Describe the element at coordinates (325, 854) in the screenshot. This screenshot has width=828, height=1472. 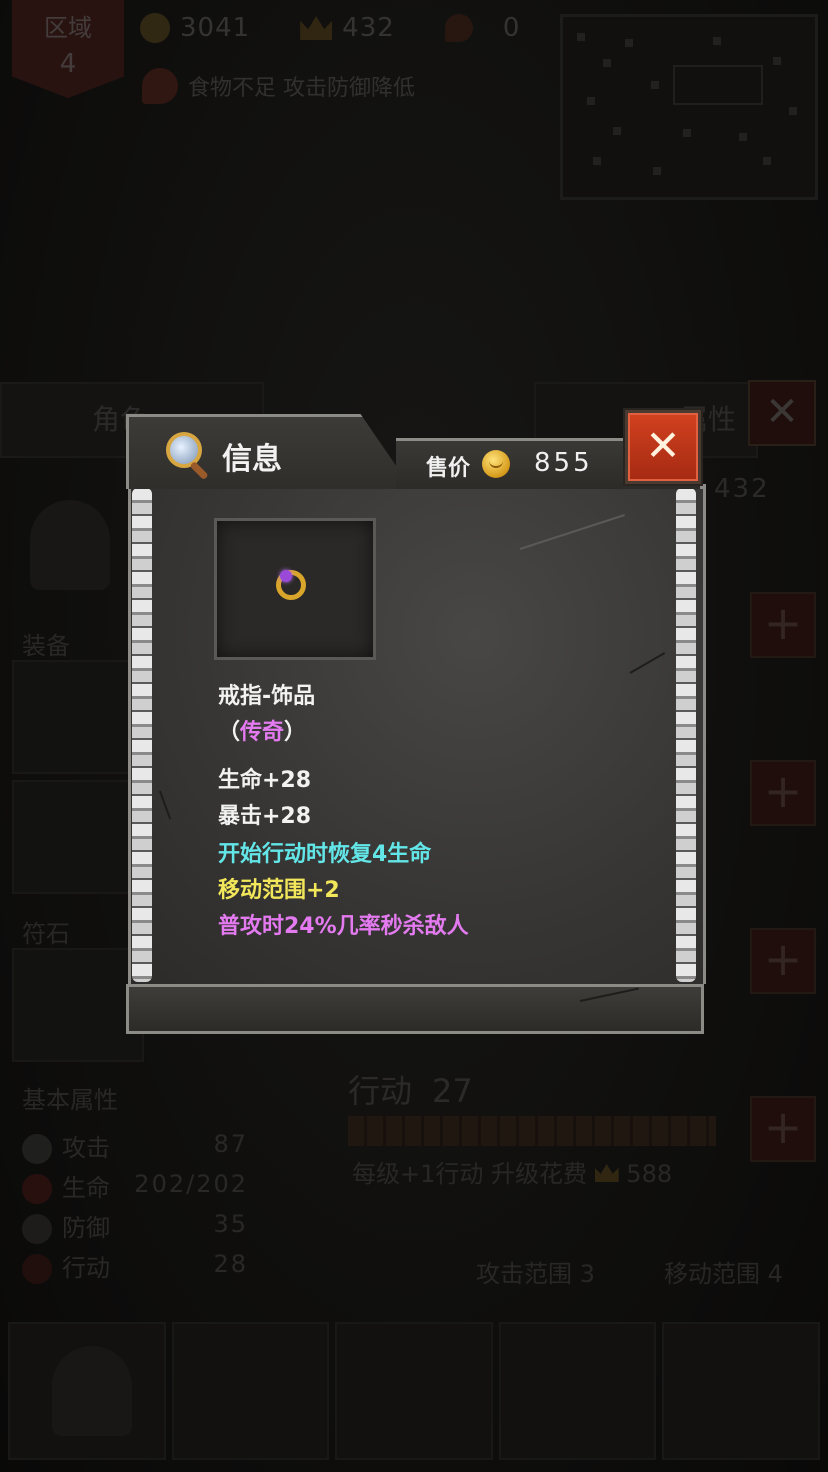
I see `effect-regen: 开始行动时恢复4生命` at that location.